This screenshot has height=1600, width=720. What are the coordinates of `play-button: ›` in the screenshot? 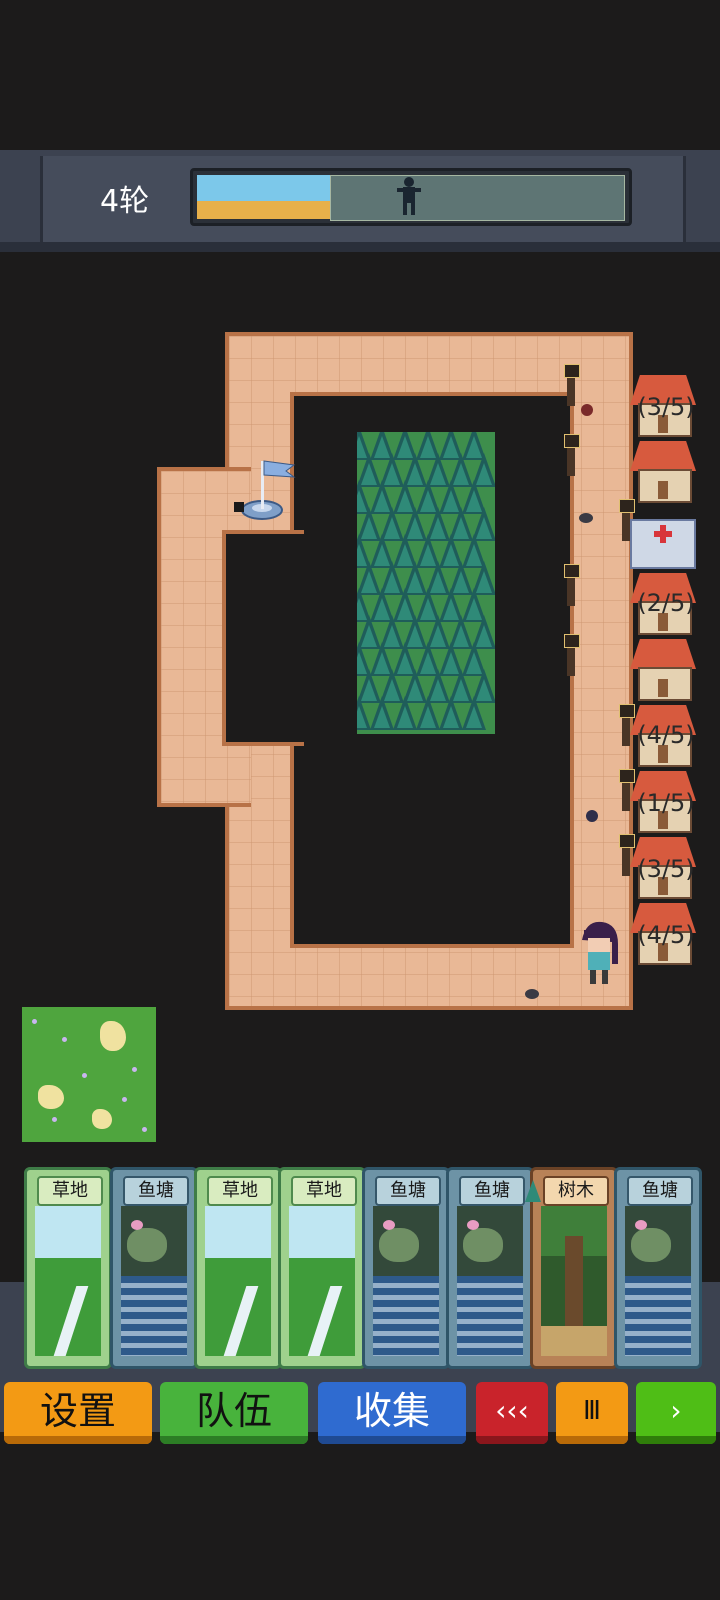 It's located at (676, 1413).